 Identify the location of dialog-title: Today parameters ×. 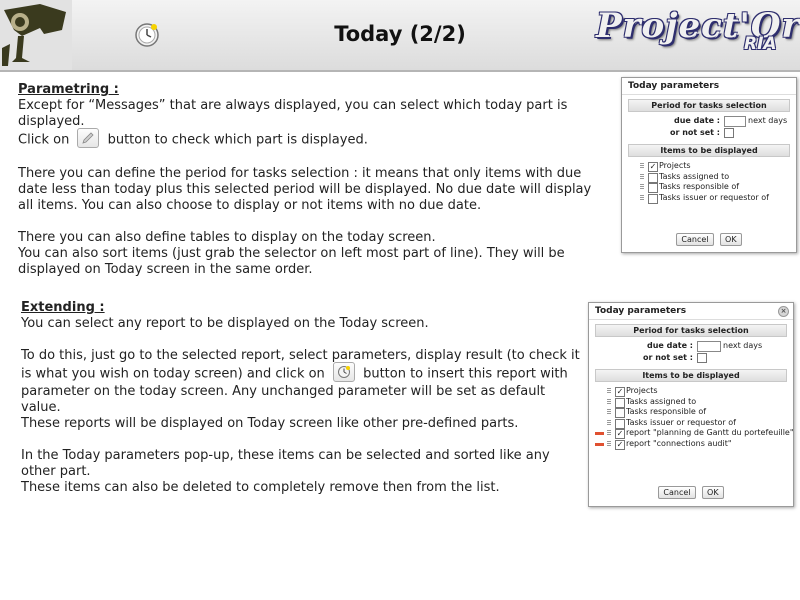
(691, 311).